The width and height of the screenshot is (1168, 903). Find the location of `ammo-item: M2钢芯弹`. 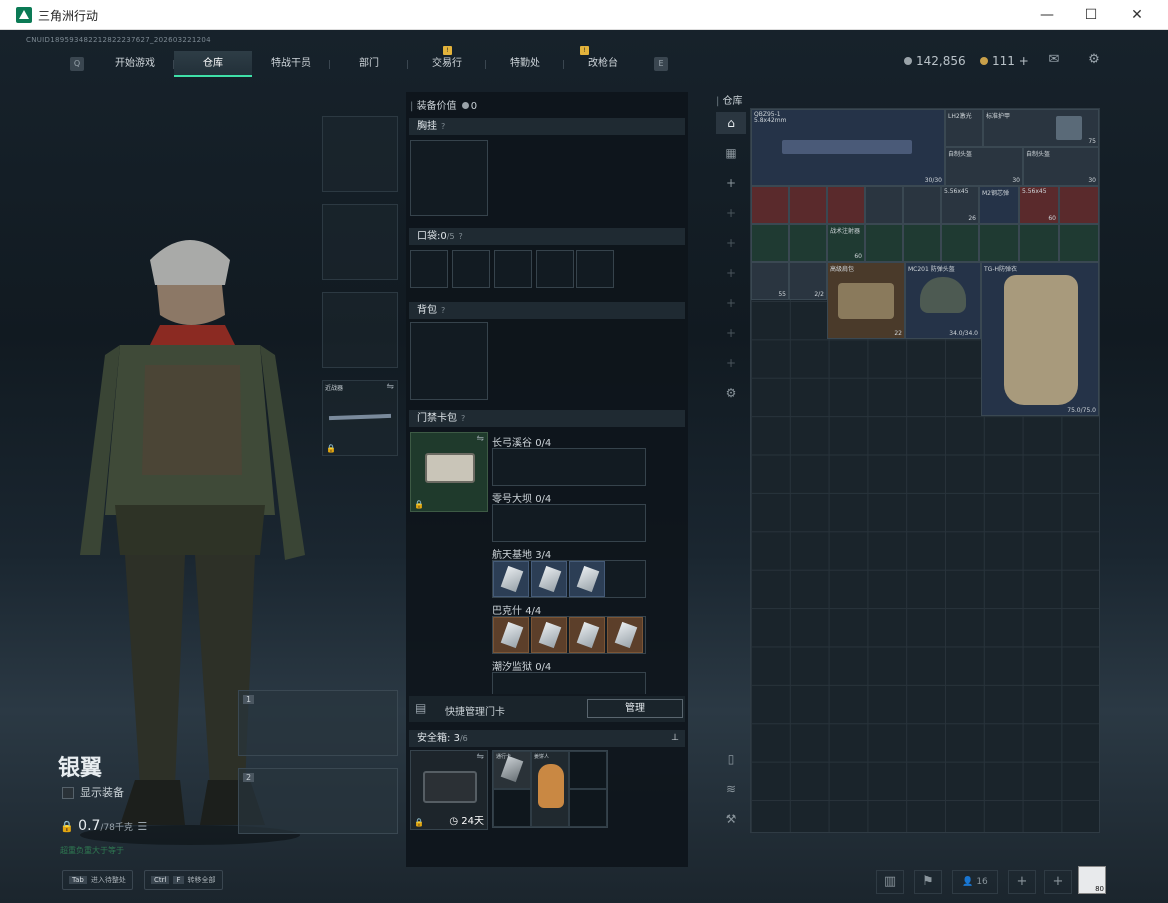

ammo-item: M2钢芯弹 is located at coordinates (999, 205).